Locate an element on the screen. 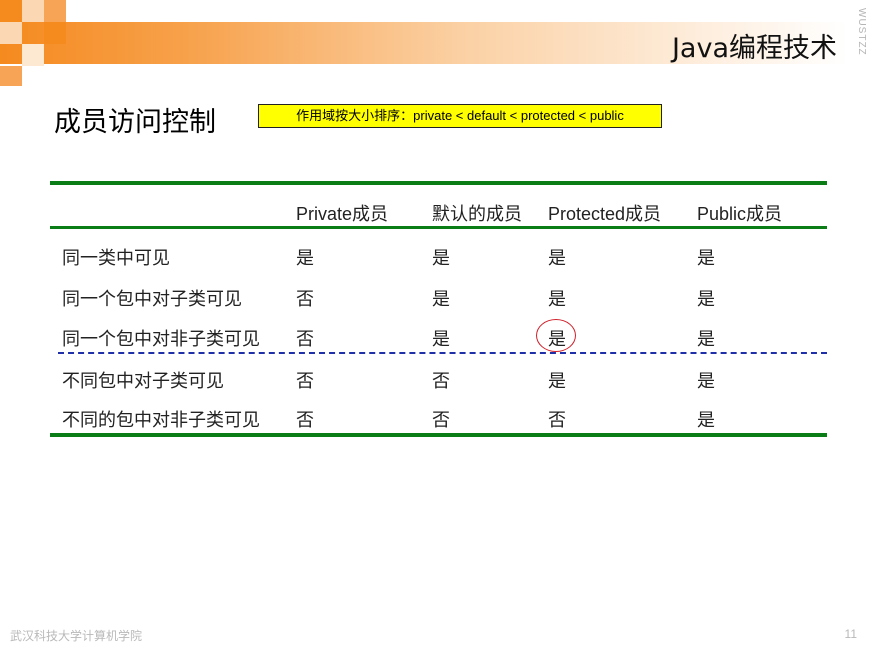  table-bottom-rule is located at coordinates (438, 435).